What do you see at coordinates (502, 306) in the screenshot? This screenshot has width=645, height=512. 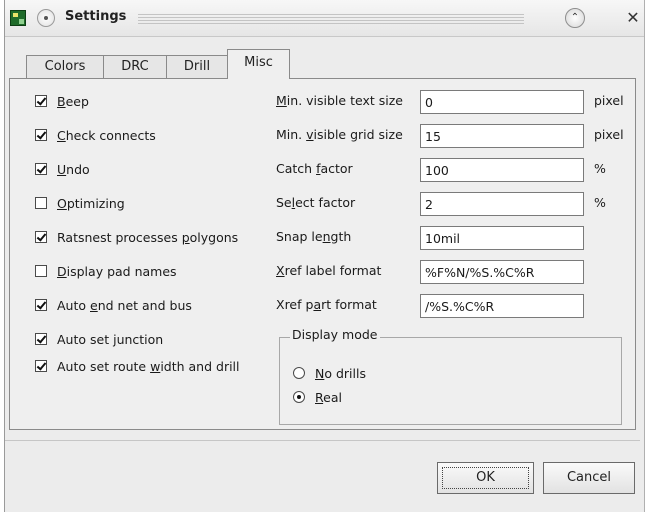 I see `xref-part-format-input` at bounding box center [502, 306].